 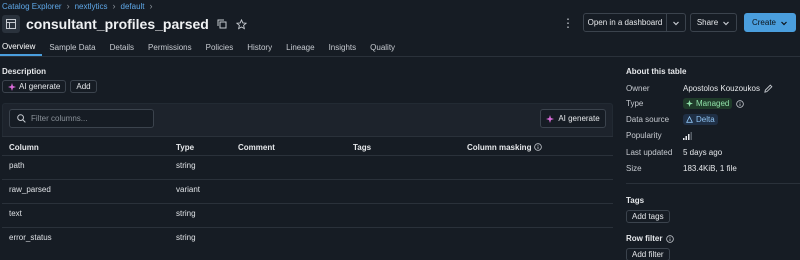 I want to click on breadcrumb-catalog-explorer: Catalog Explorer, so click(x=32, y=6).